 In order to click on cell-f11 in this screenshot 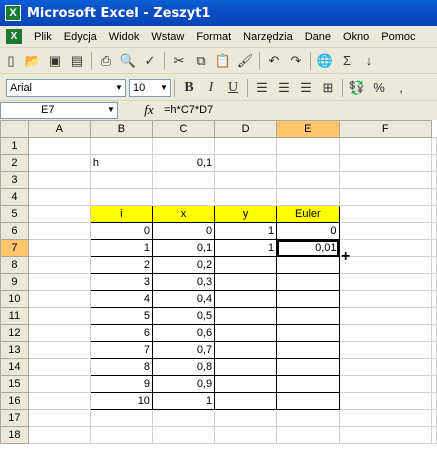, I will do `click(385, 316)`.